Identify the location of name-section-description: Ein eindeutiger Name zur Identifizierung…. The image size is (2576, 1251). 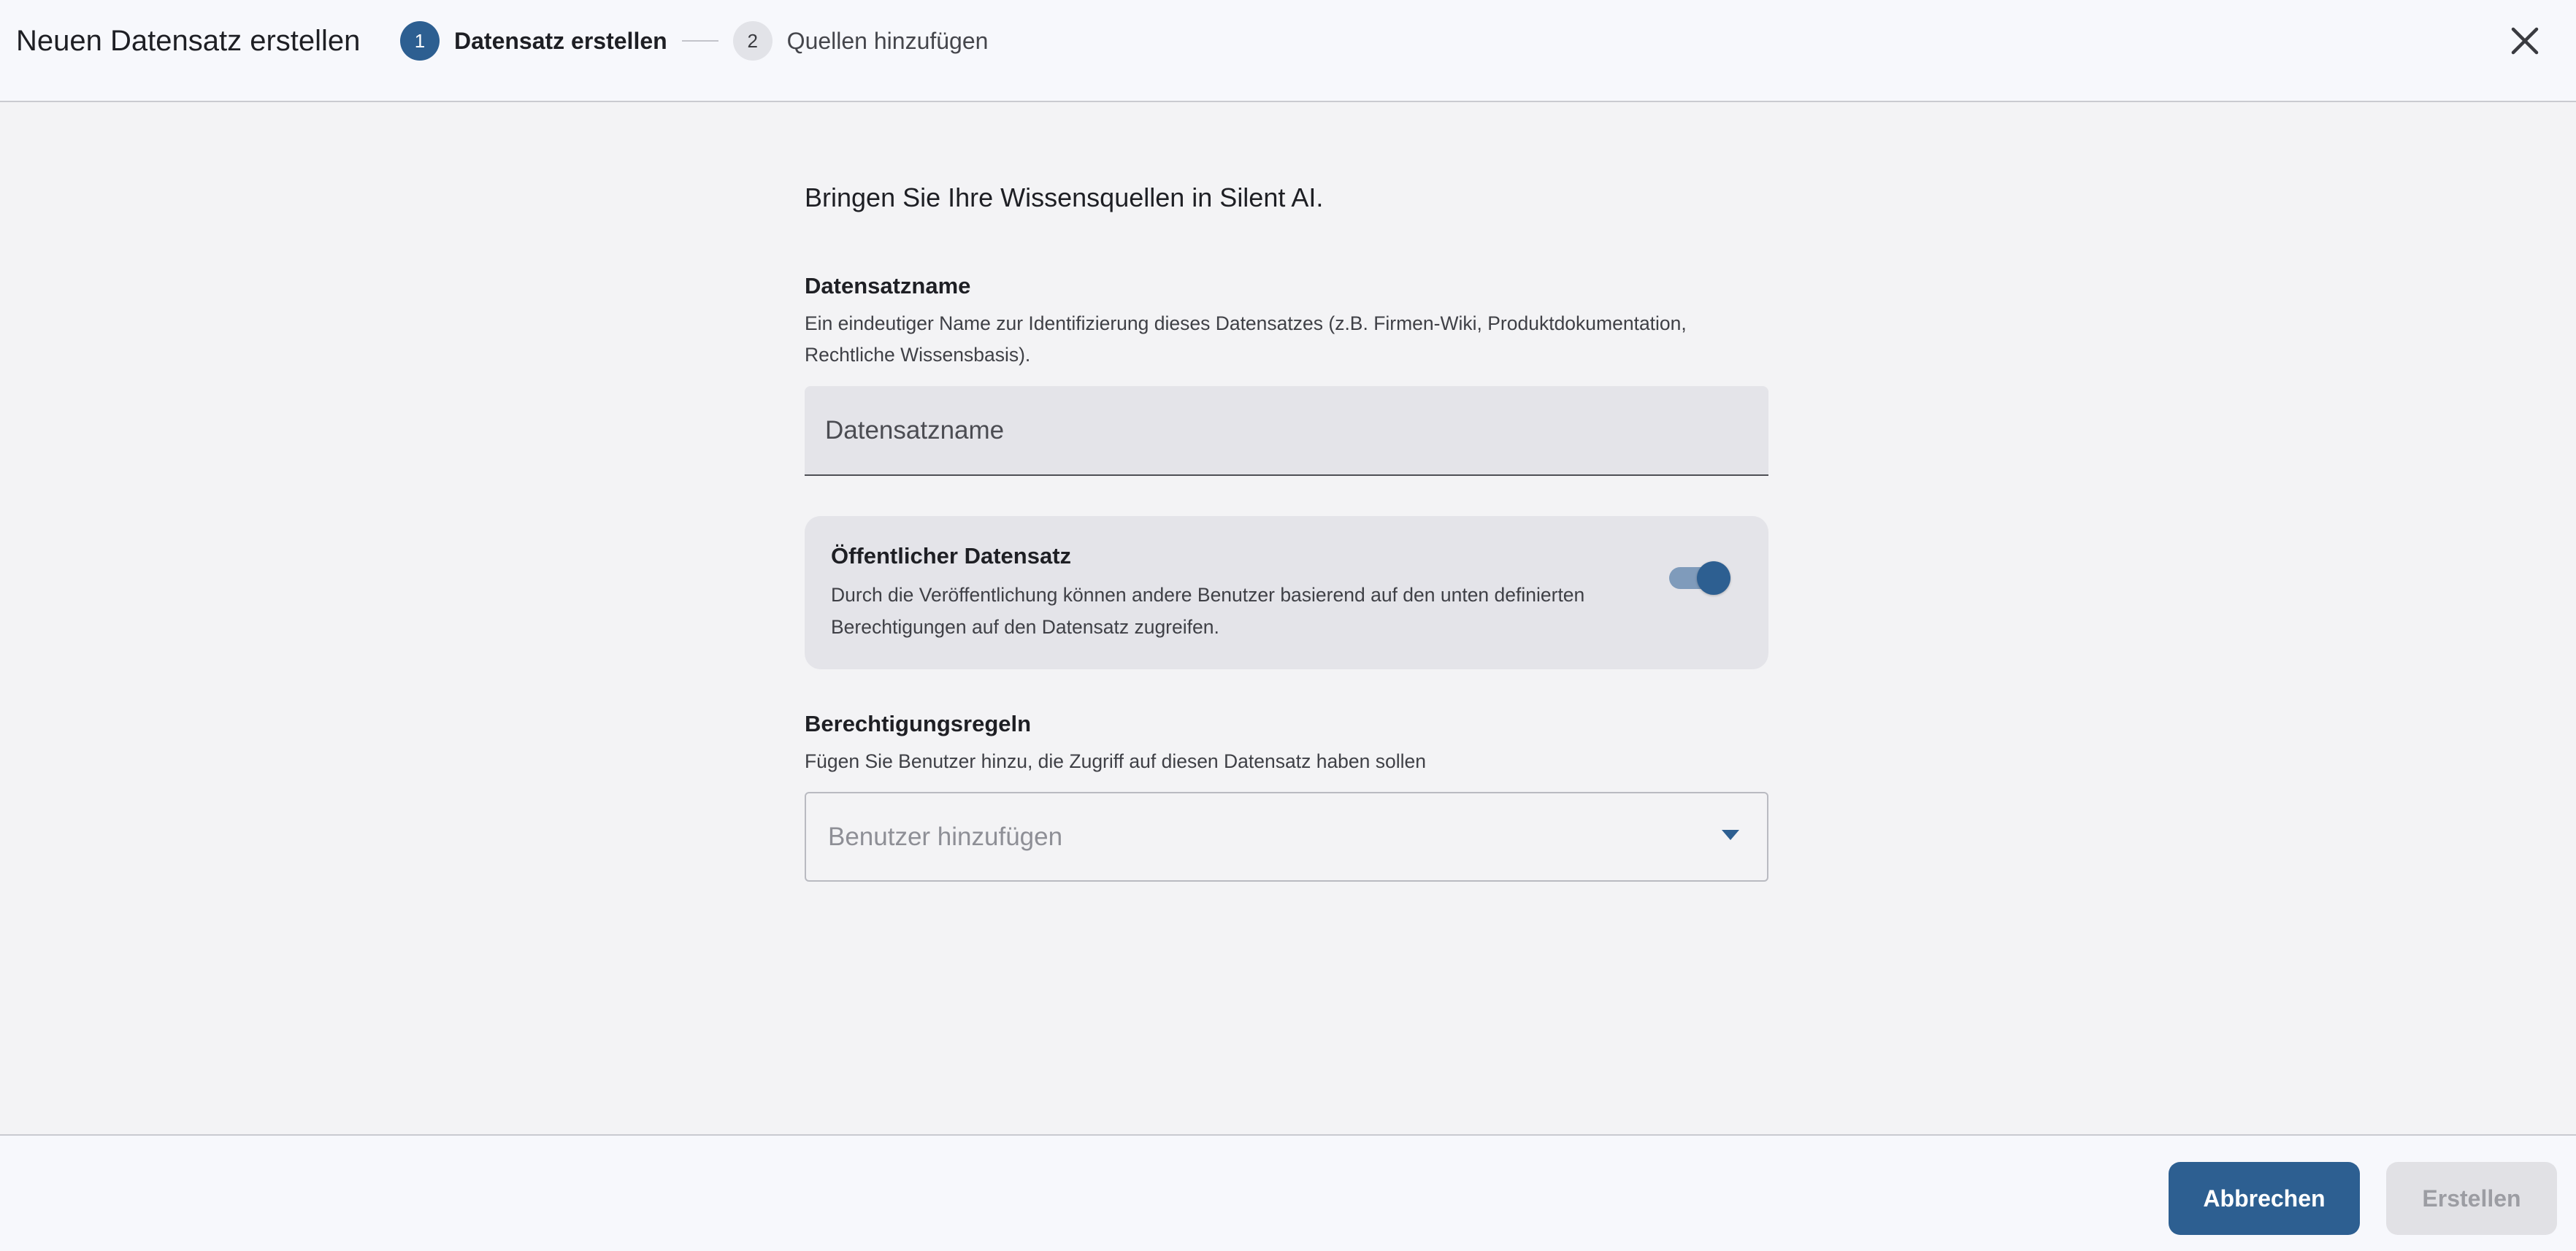
(1246, 339).